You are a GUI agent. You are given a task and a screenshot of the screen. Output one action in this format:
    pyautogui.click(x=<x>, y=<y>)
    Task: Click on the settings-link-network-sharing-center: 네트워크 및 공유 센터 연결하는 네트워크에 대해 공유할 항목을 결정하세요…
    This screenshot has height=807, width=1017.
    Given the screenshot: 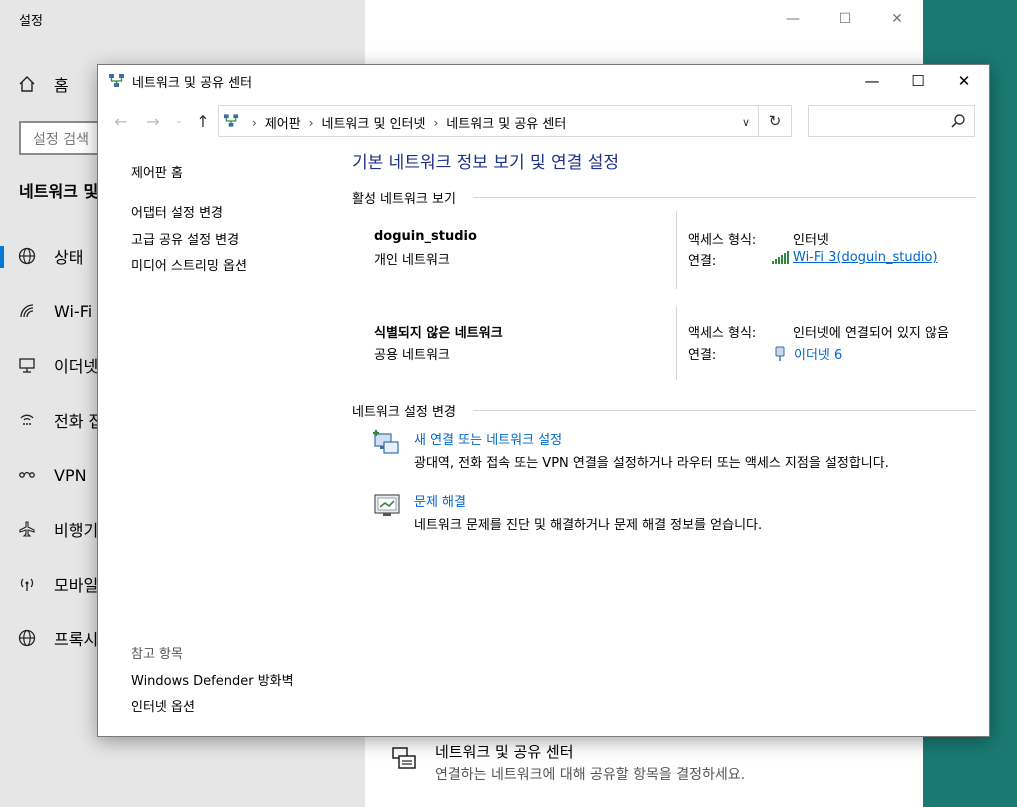 What is the action you would take?
    pyautogui.click(x=644, y=771)
    